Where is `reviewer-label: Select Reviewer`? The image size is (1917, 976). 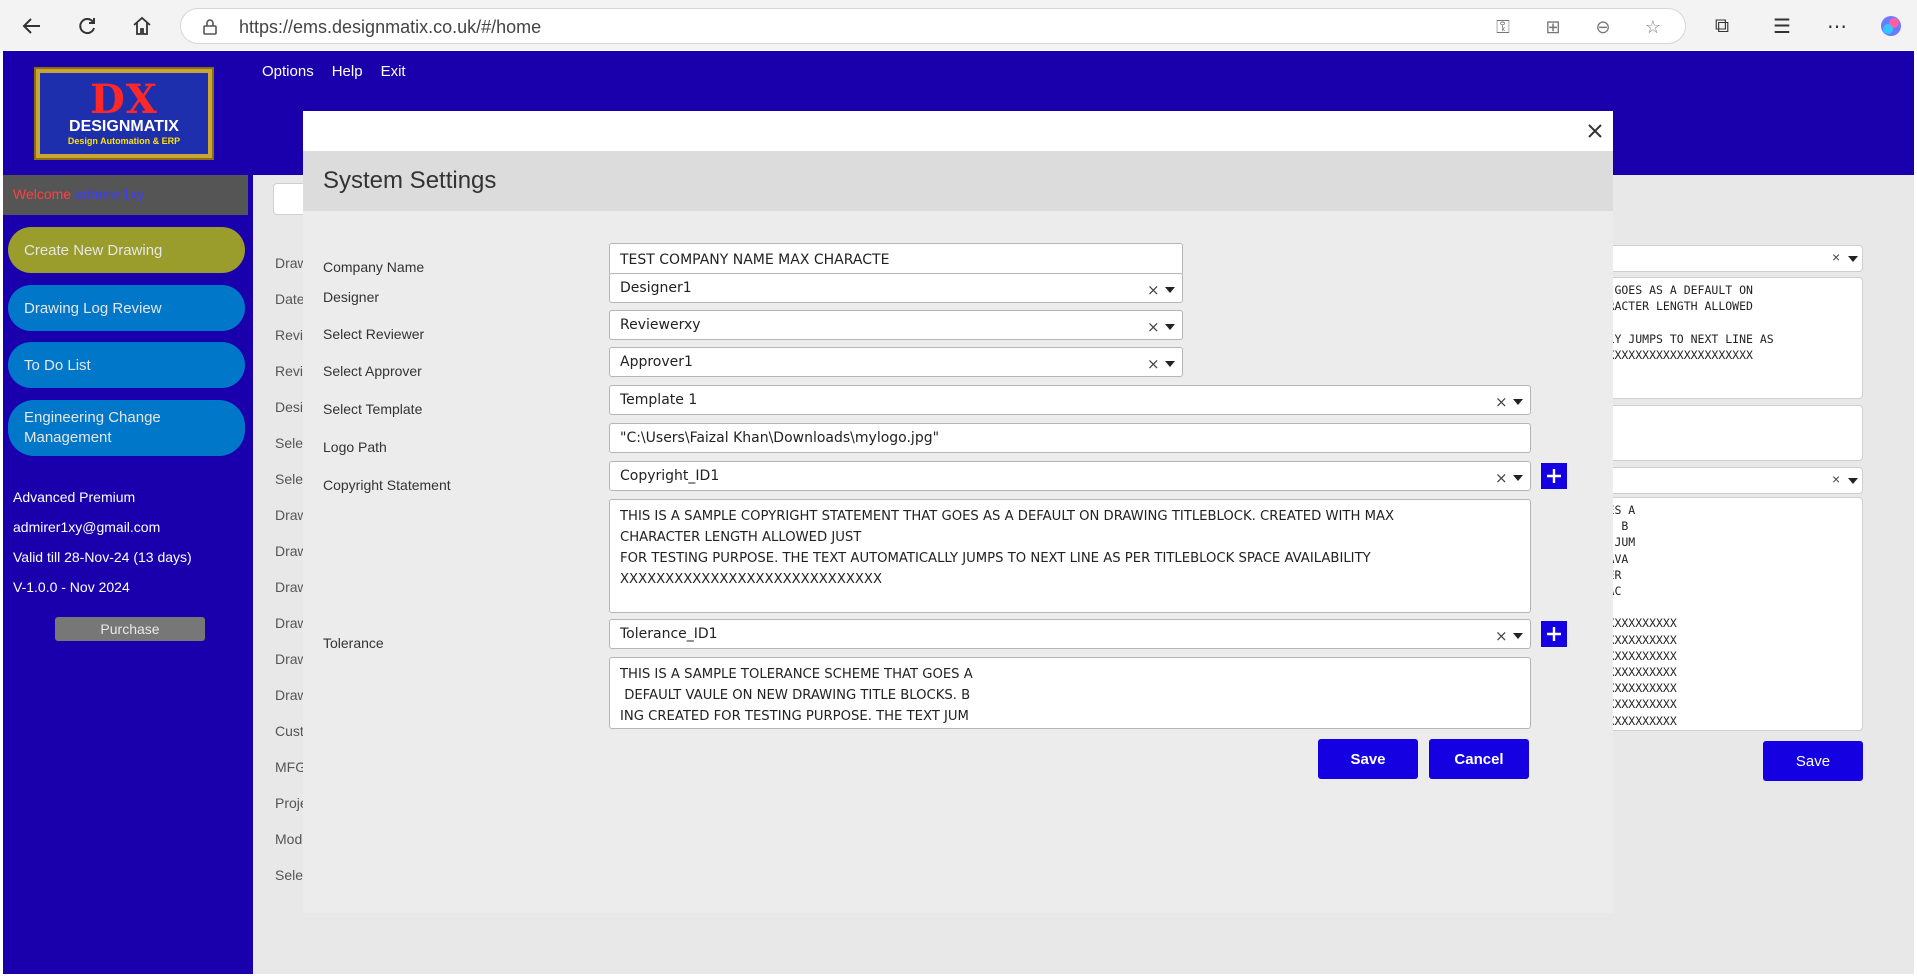
reviewer-label: Select Reviewer is located at coordinates (374, 334).